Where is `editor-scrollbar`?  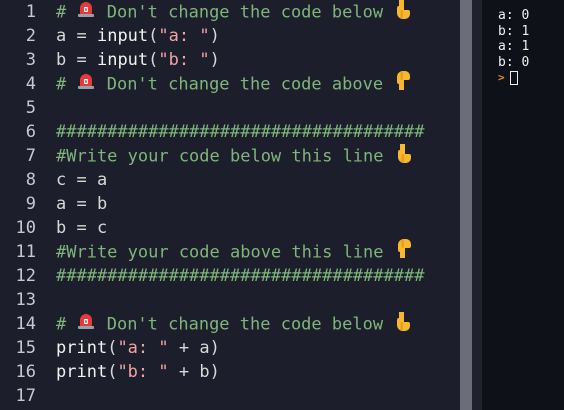 editor-scrollbar is located at coordinates (466, 205).